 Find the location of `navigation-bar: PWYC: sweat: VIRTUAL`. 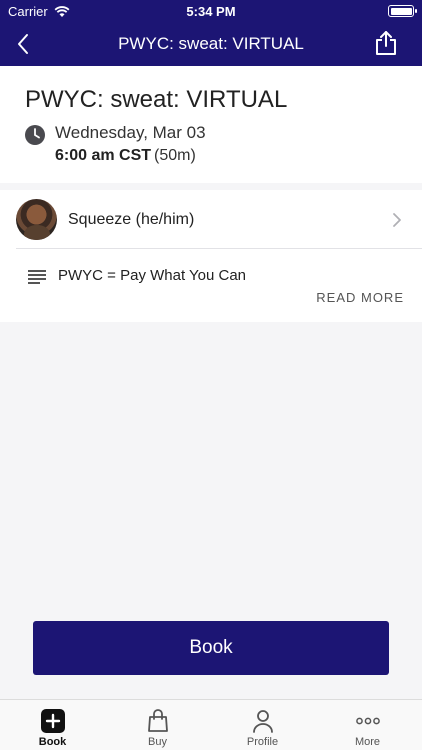

navigation-bar: PWYC: sweat: VIRTUAL is located at coordinates (211, 44).